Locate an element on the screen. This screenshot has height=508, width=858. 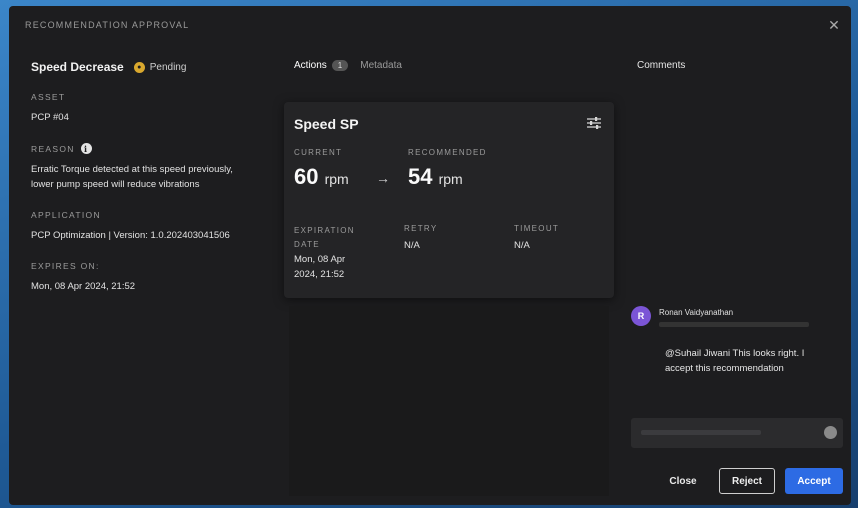
tab-actions: Actions 1 is located at coordinates (321, 65).